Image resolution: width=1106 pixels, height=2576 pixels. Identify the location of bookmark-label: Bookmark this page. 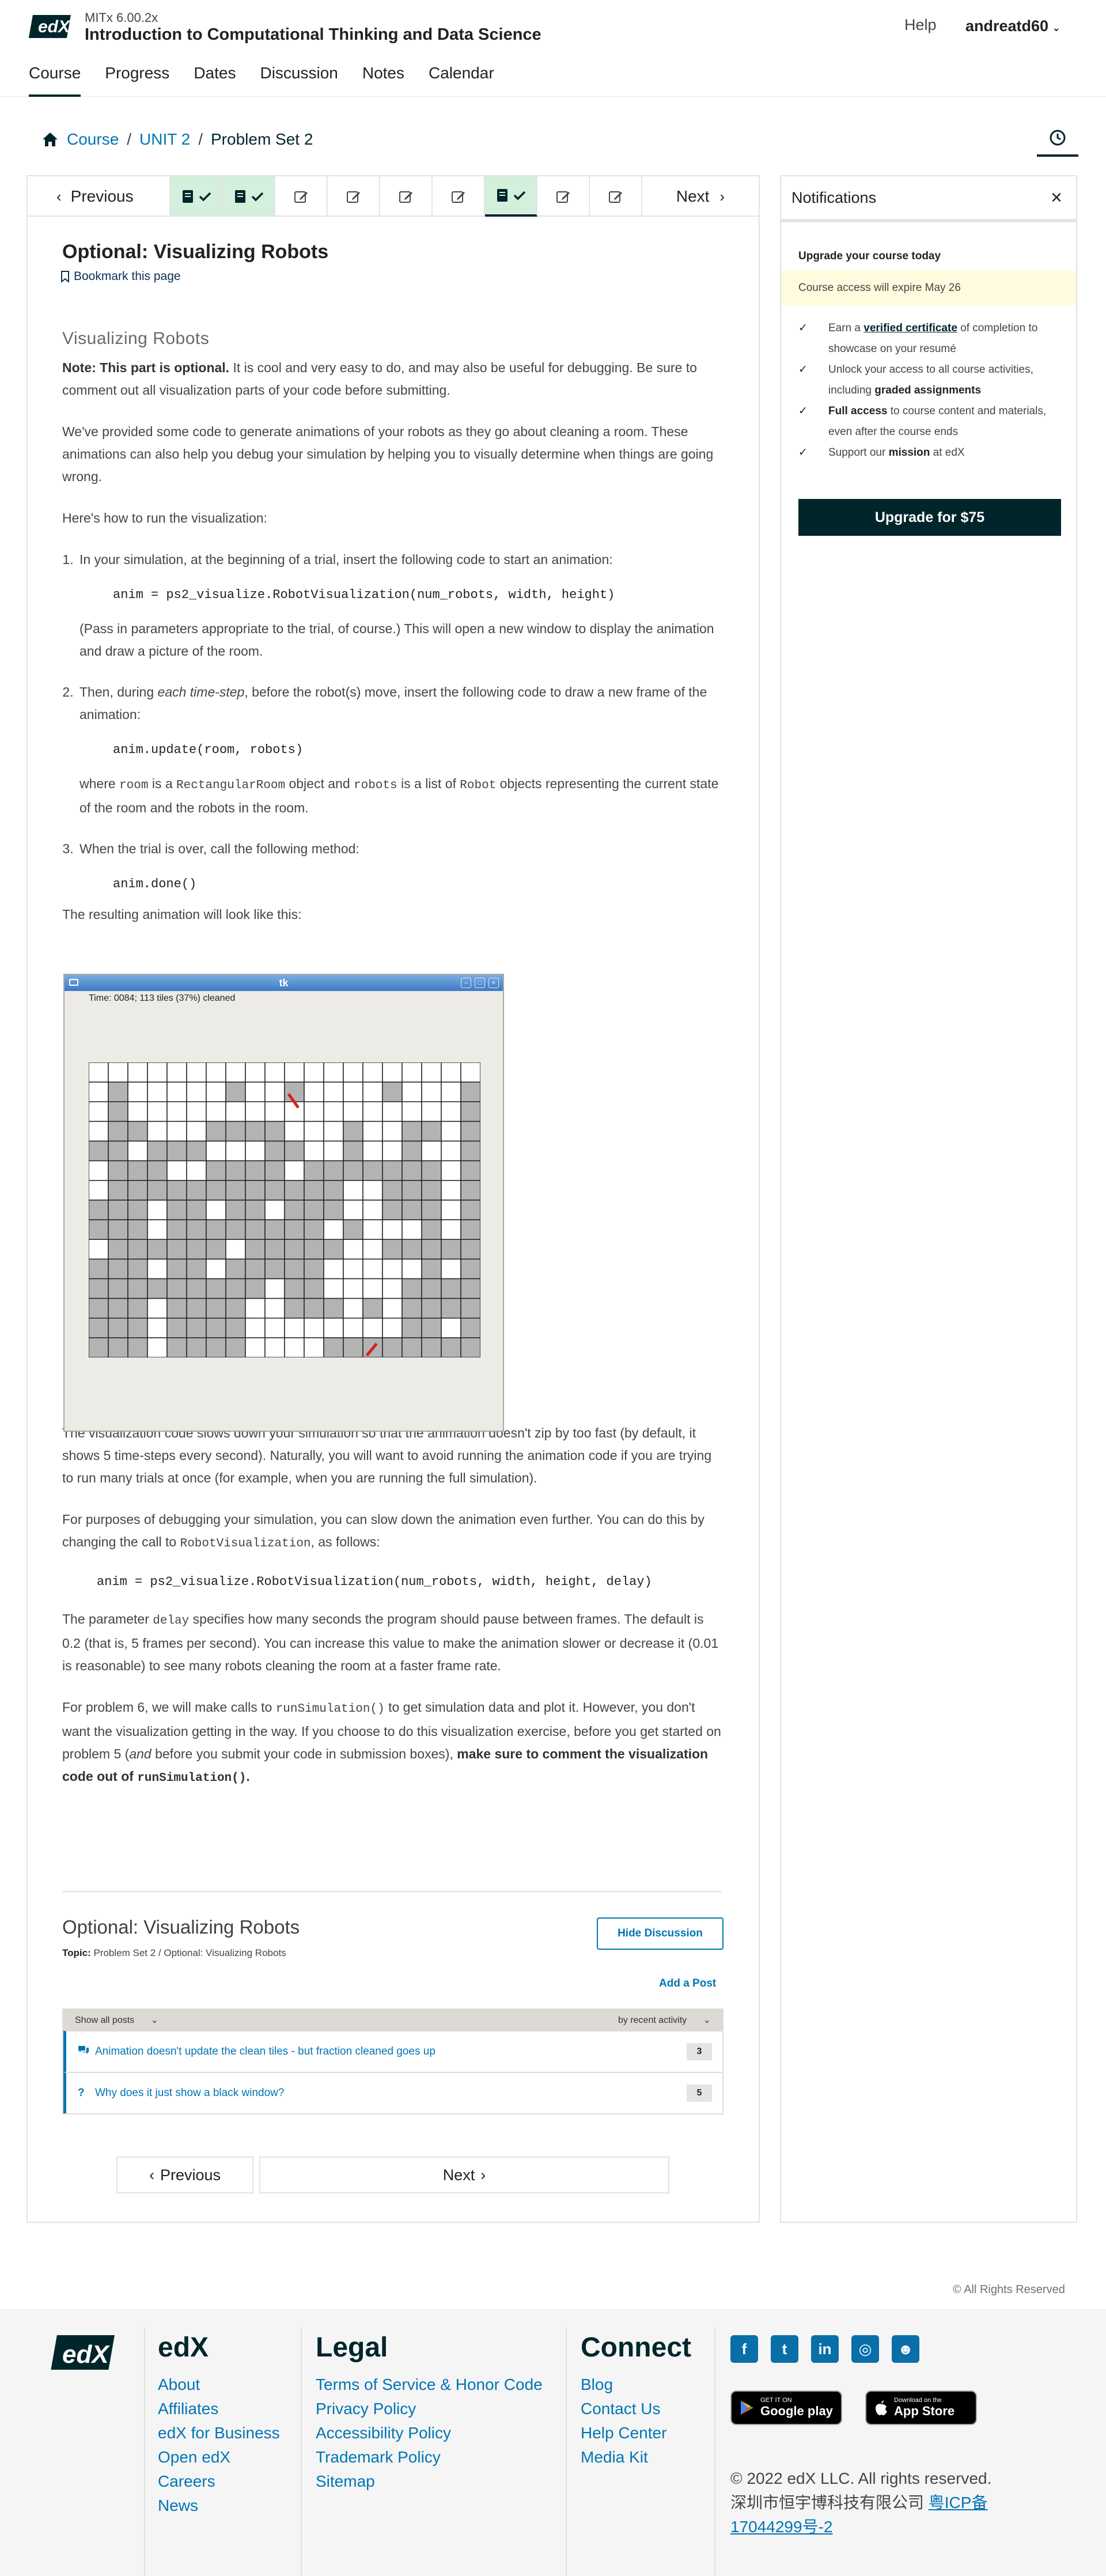
(127, 276).